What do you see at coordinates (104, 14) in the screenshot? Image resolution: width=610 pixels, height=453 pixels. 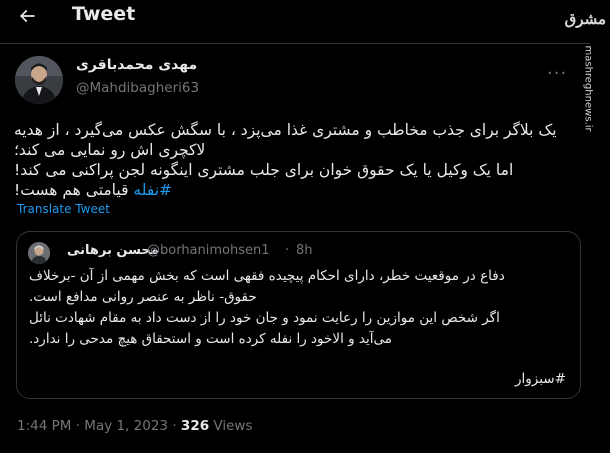 I see `page-title: Tweet` at bounding box center [104, 14].